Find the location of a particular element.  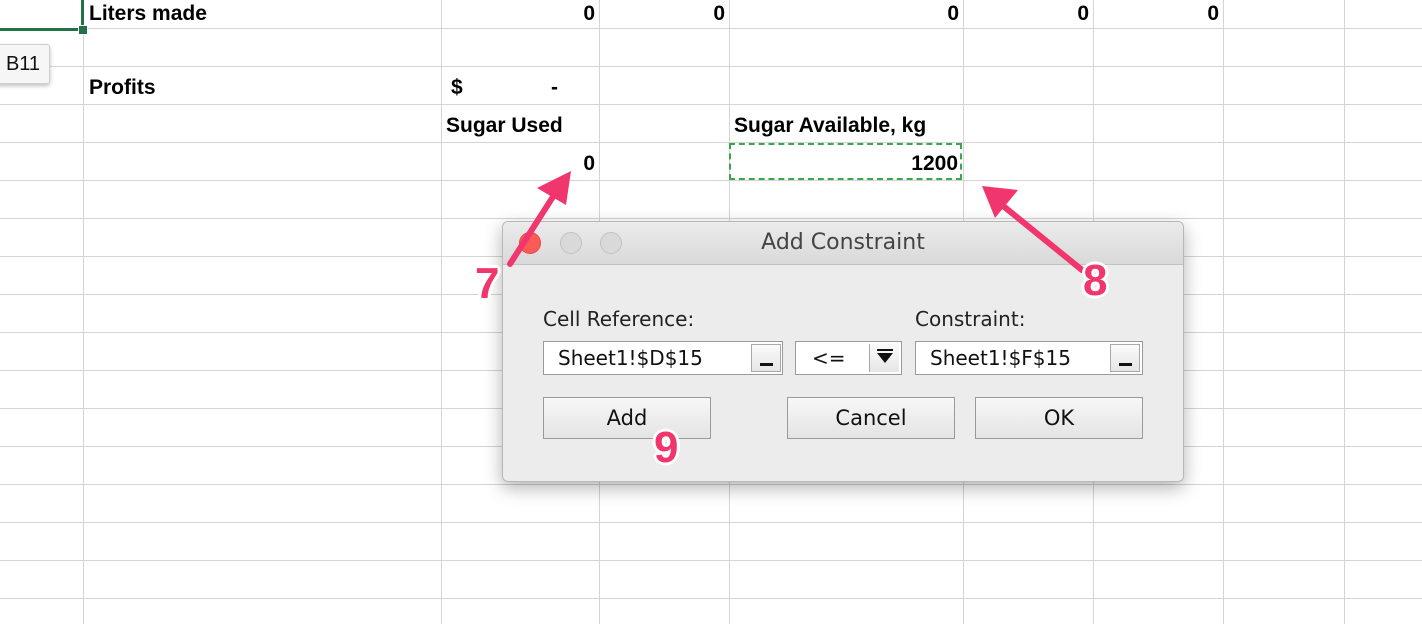

dropdown-arrow-button is located at coordinates (884, 358).